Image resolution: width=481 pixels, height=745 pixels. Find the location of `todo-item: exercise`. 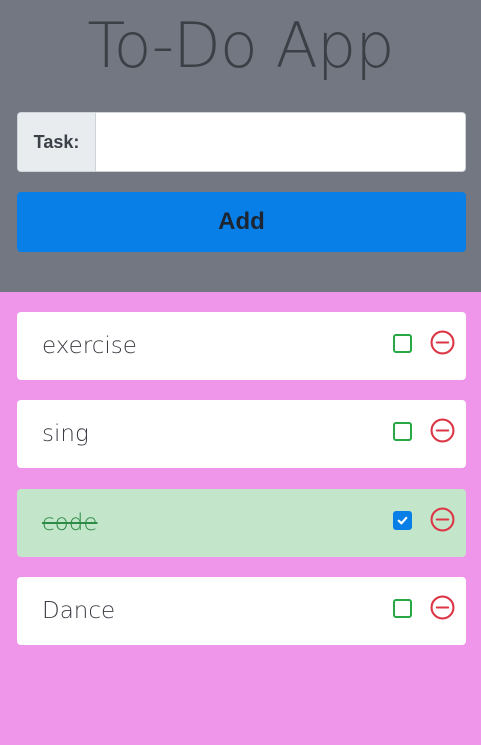

todo-item: exercise is located at coordinates (241, 346).